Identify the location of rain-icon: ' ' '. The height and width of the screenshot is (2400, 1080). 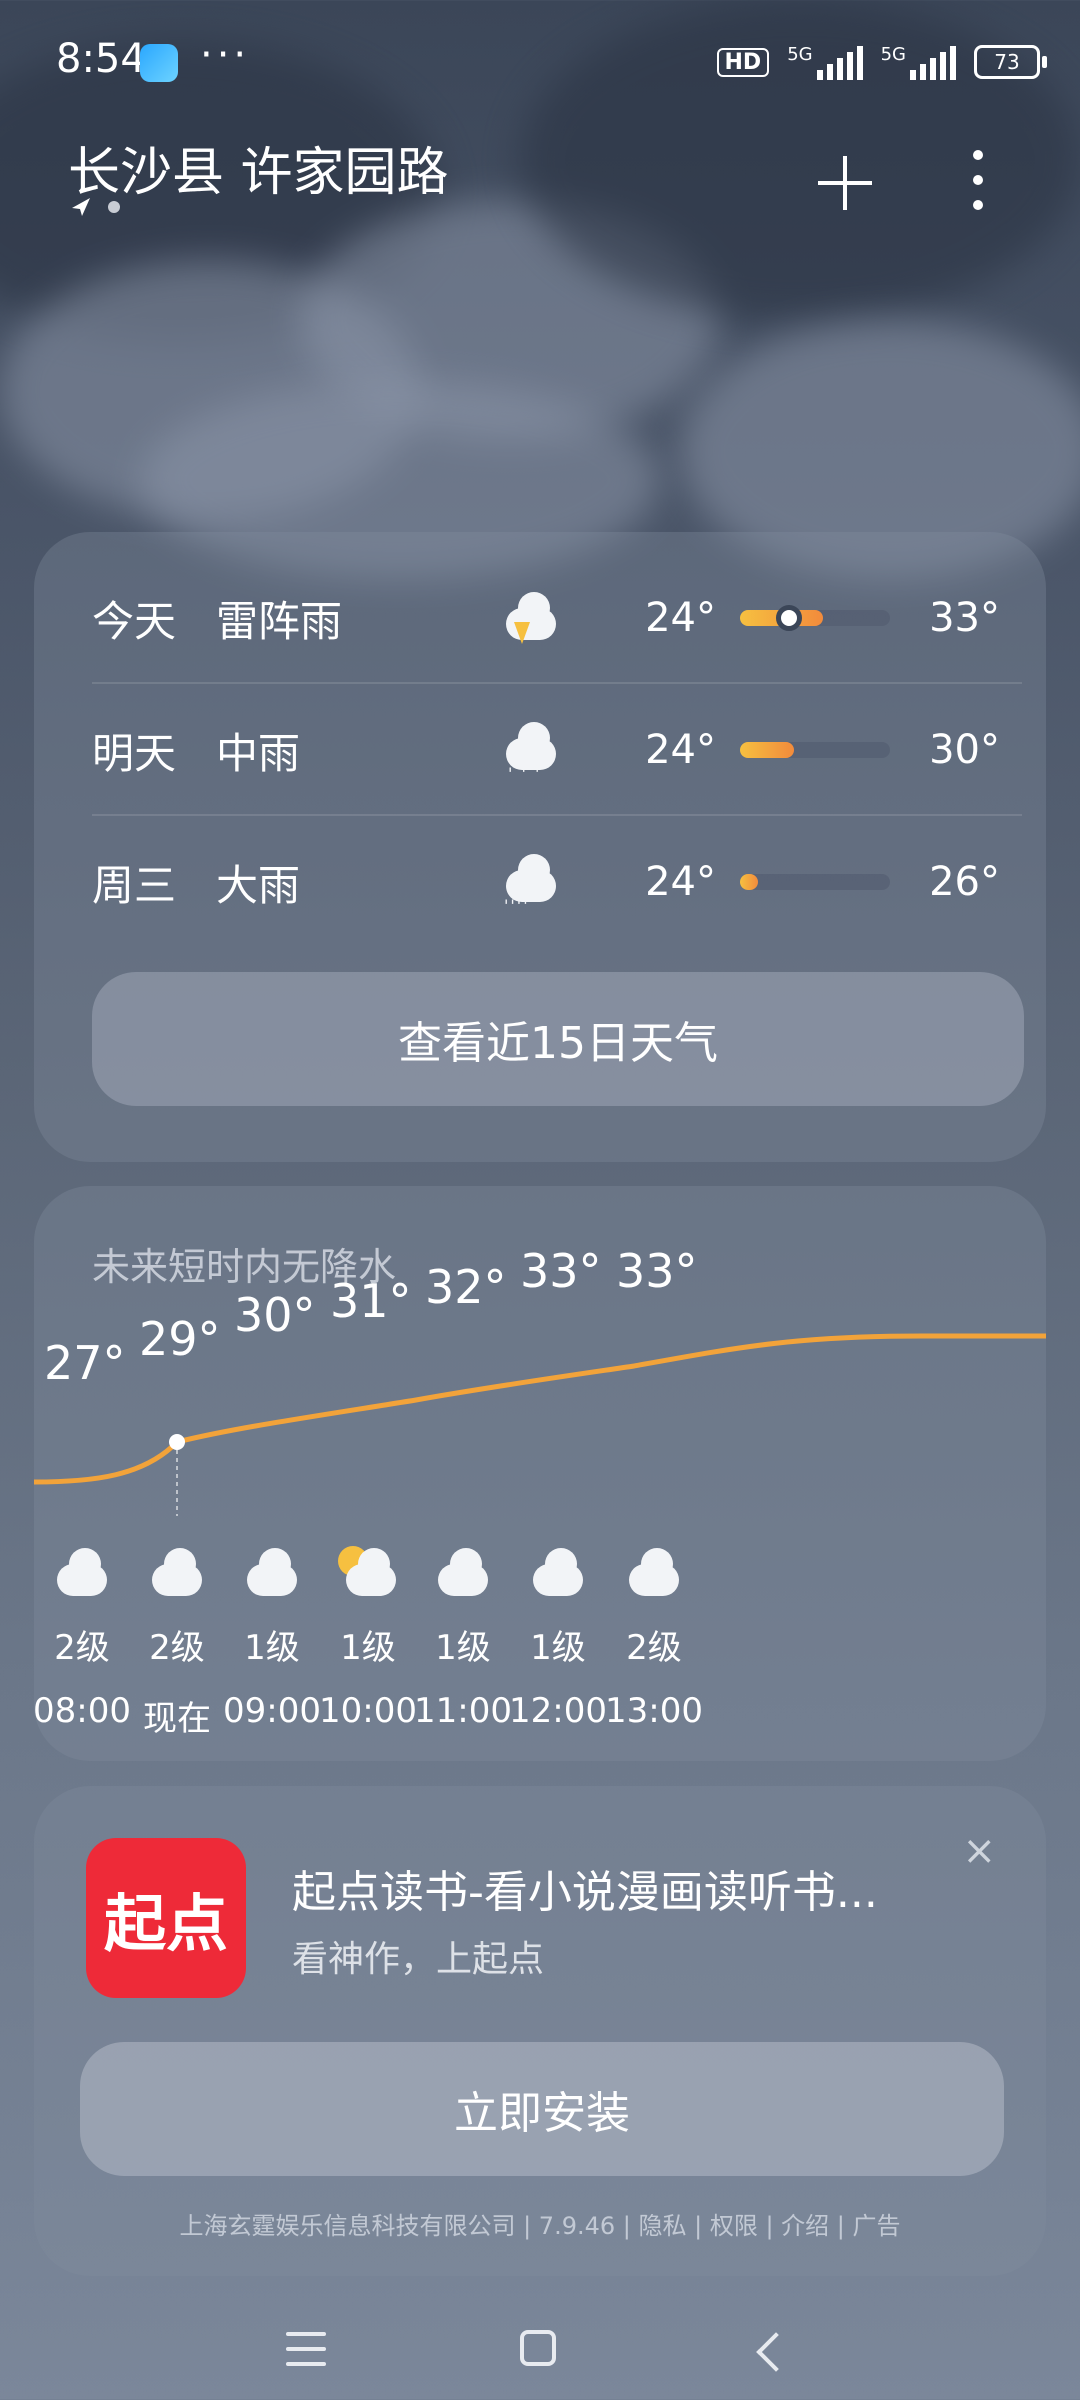
(556, 751).